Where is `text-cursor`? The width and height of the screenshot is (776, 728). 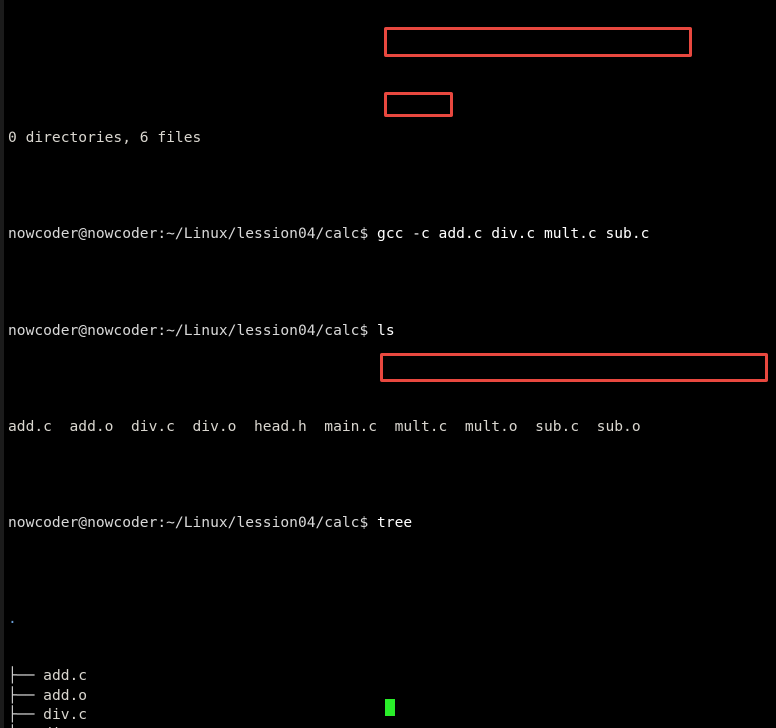 text-cursor is located at coordinates (390, 707).